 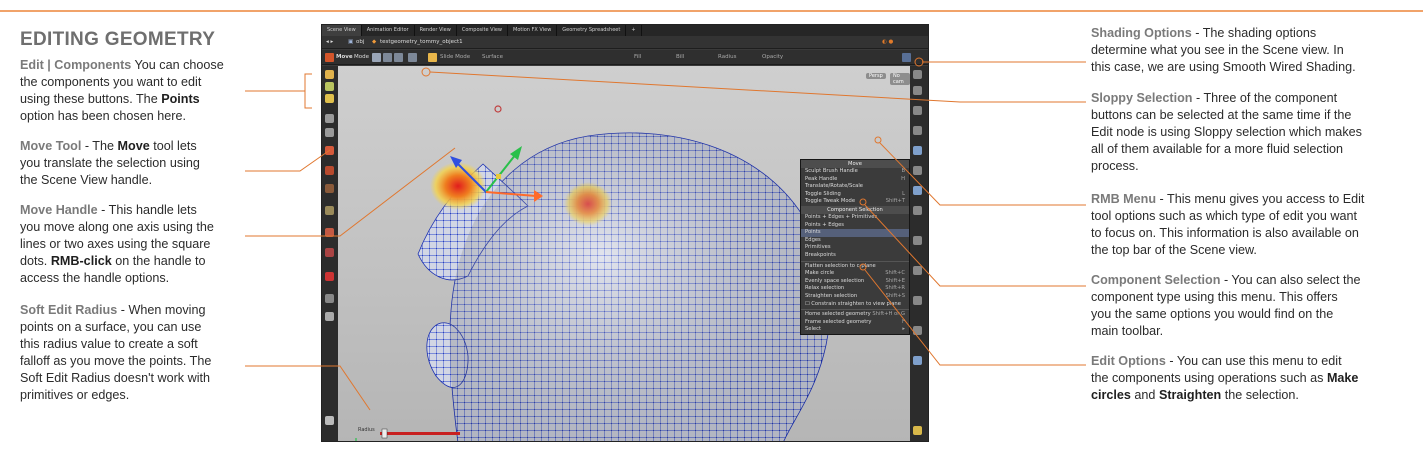 What do you see at coordinates (329, 298) in the screenshot?
I see `view-tool-icon` at bounding box center [329, 298].